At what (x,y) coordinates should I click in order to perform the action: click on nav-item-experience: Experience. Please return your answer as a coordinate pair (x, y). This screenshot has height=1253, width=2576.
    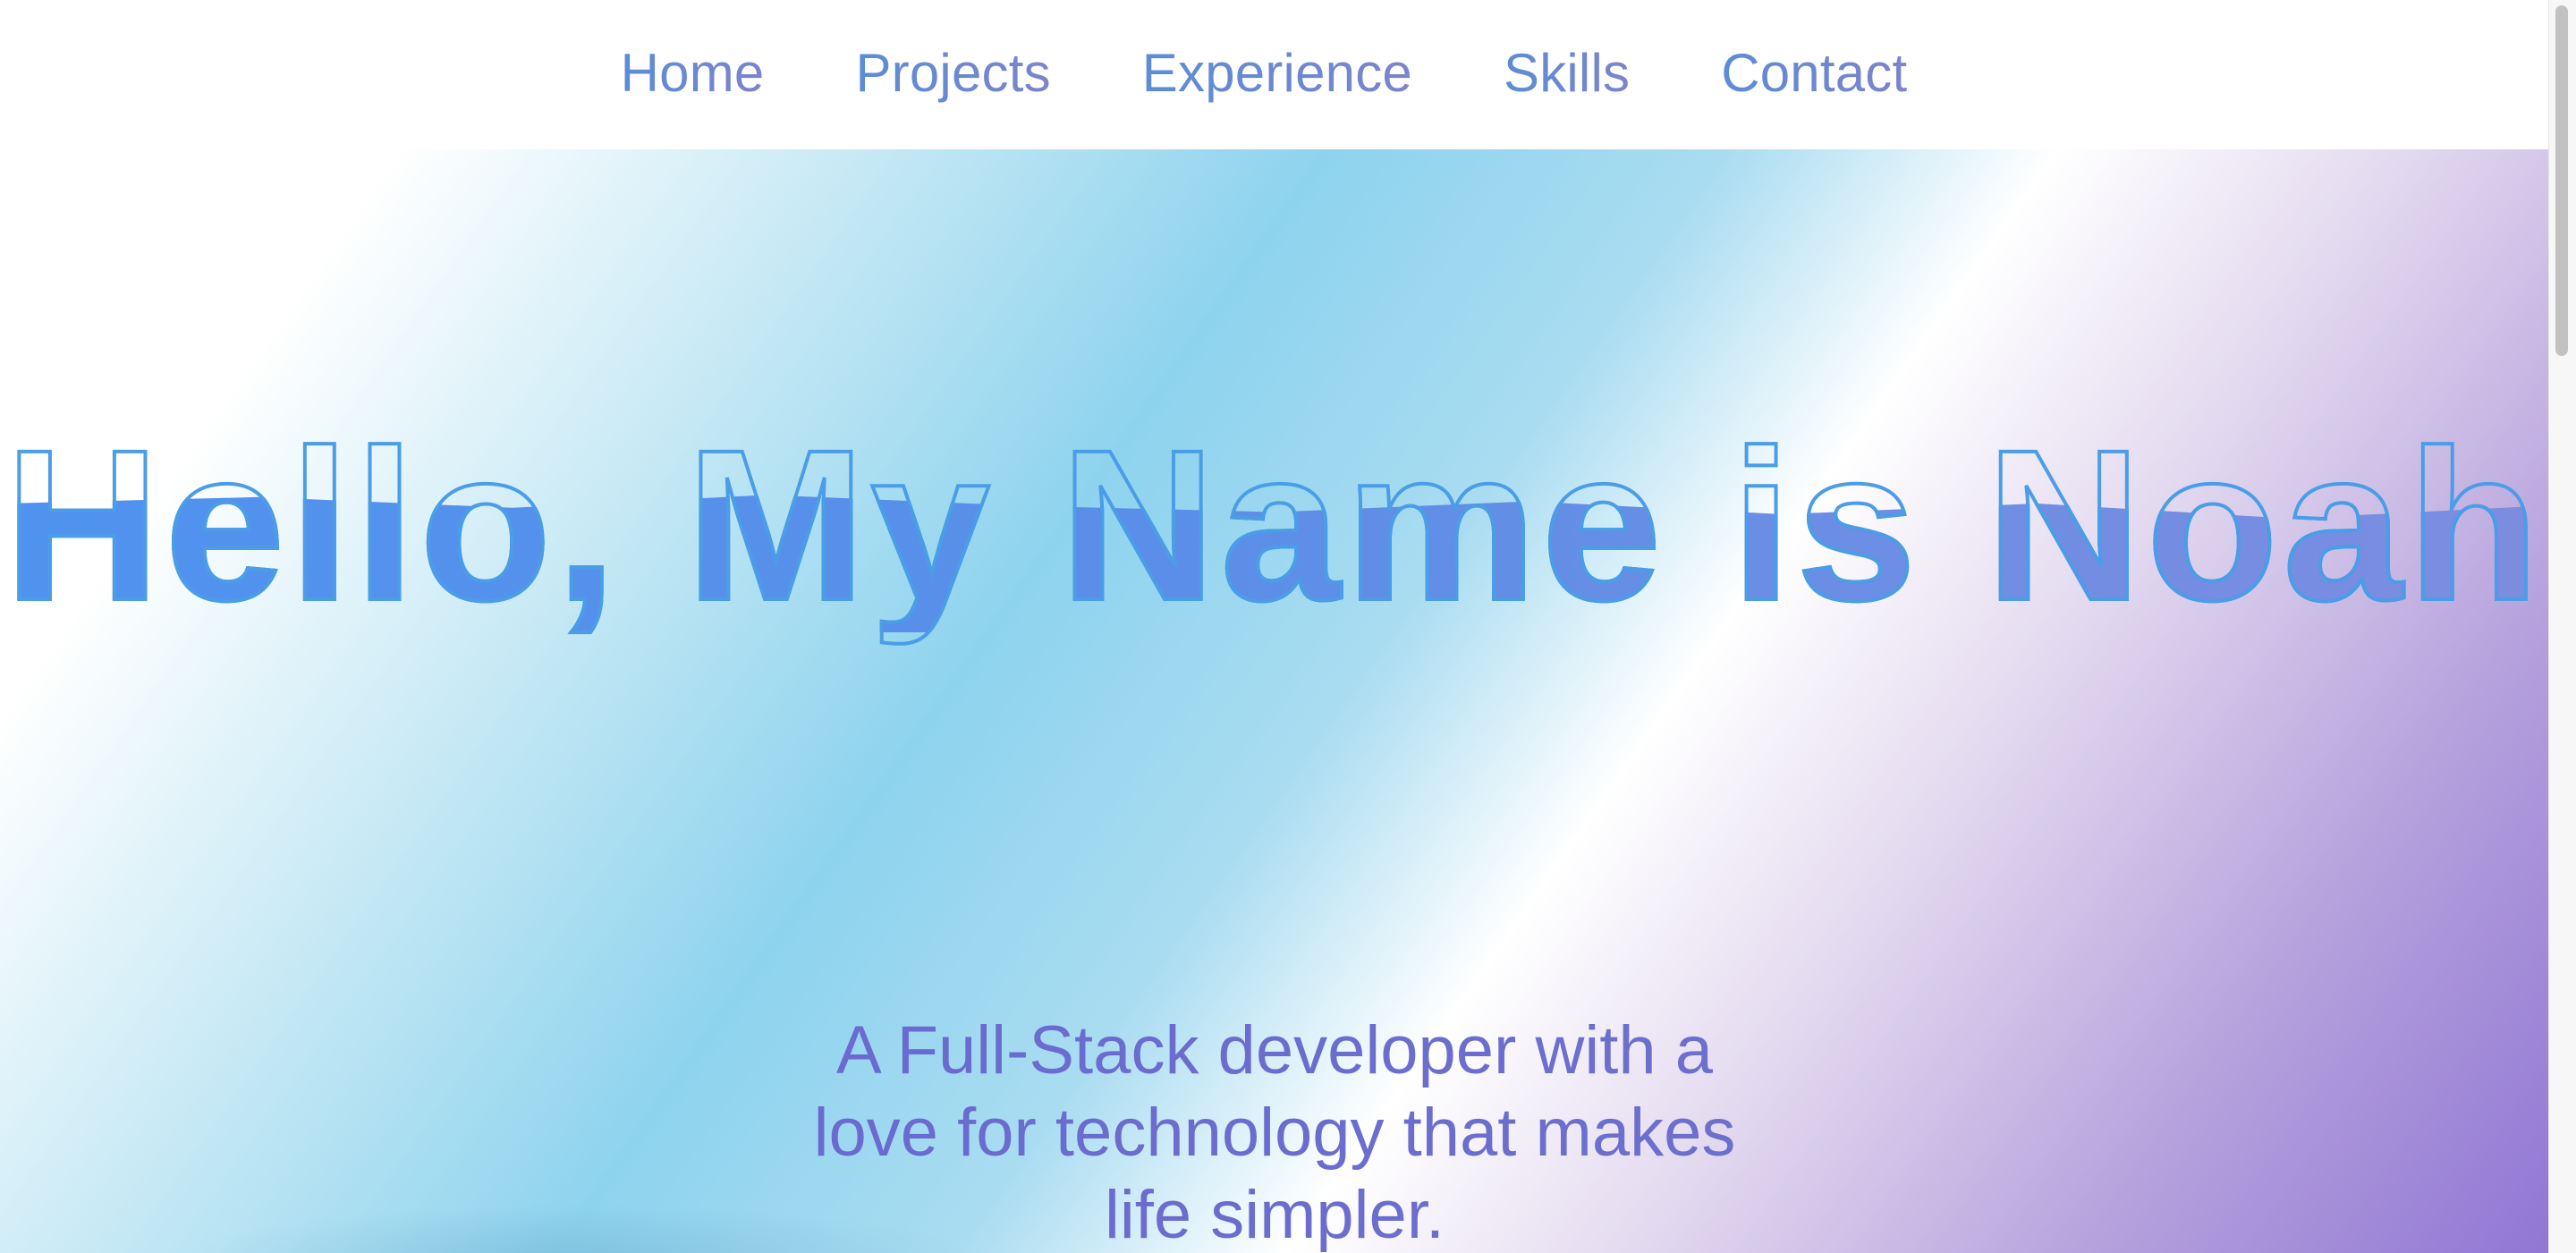
    Looking at the image, I should click on (1277, 73).